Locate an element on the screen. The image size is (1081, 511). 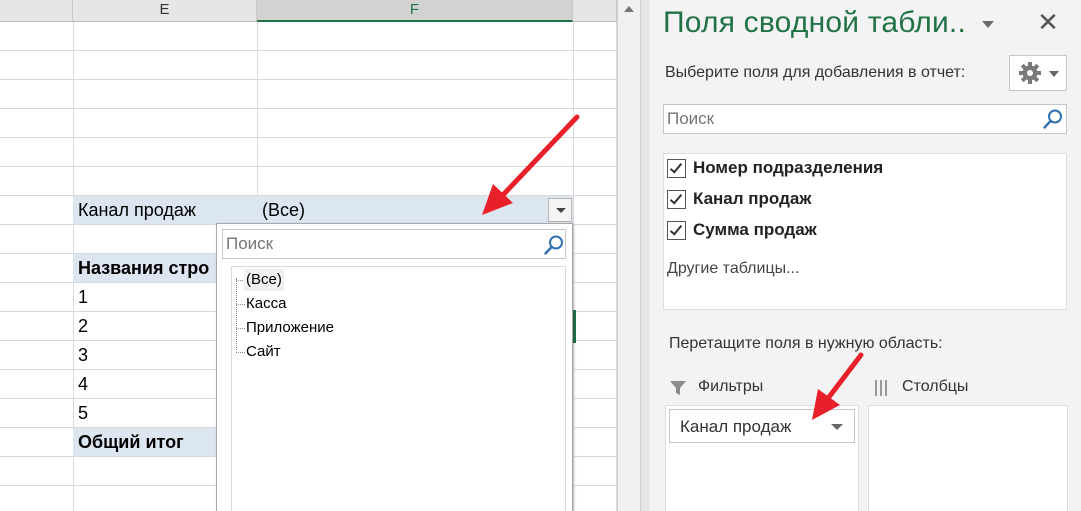
field-item-sales-channel: Канал продаж is located at coordinates (864, 200).